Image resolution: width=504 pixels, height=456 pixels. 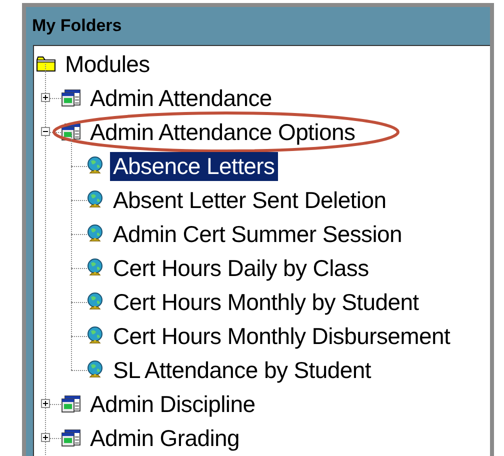 I want to click on tree-item: Admin Grading, so click(x=165, y=438).